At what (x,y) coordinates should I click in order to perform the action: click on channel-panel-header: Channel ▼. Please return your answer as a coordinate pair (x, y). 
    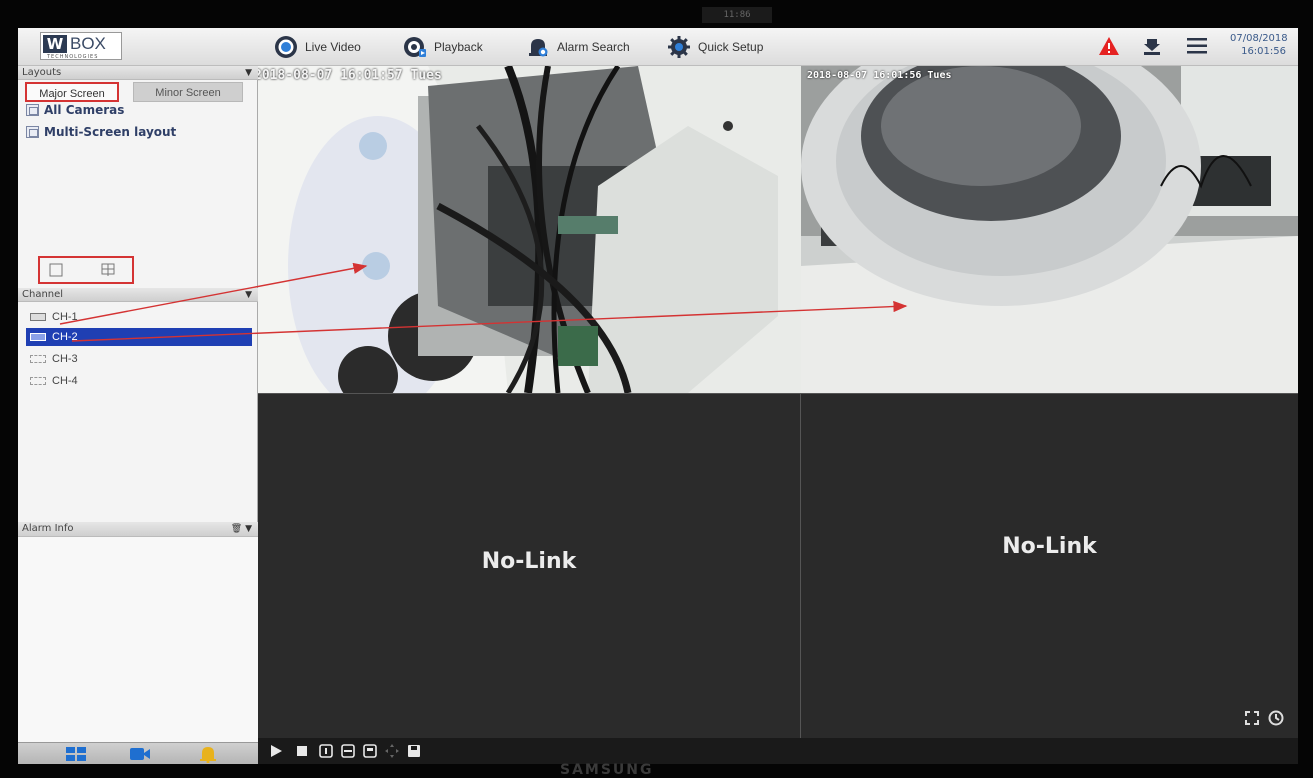
    Looking at the image, I should click on (138, 295).